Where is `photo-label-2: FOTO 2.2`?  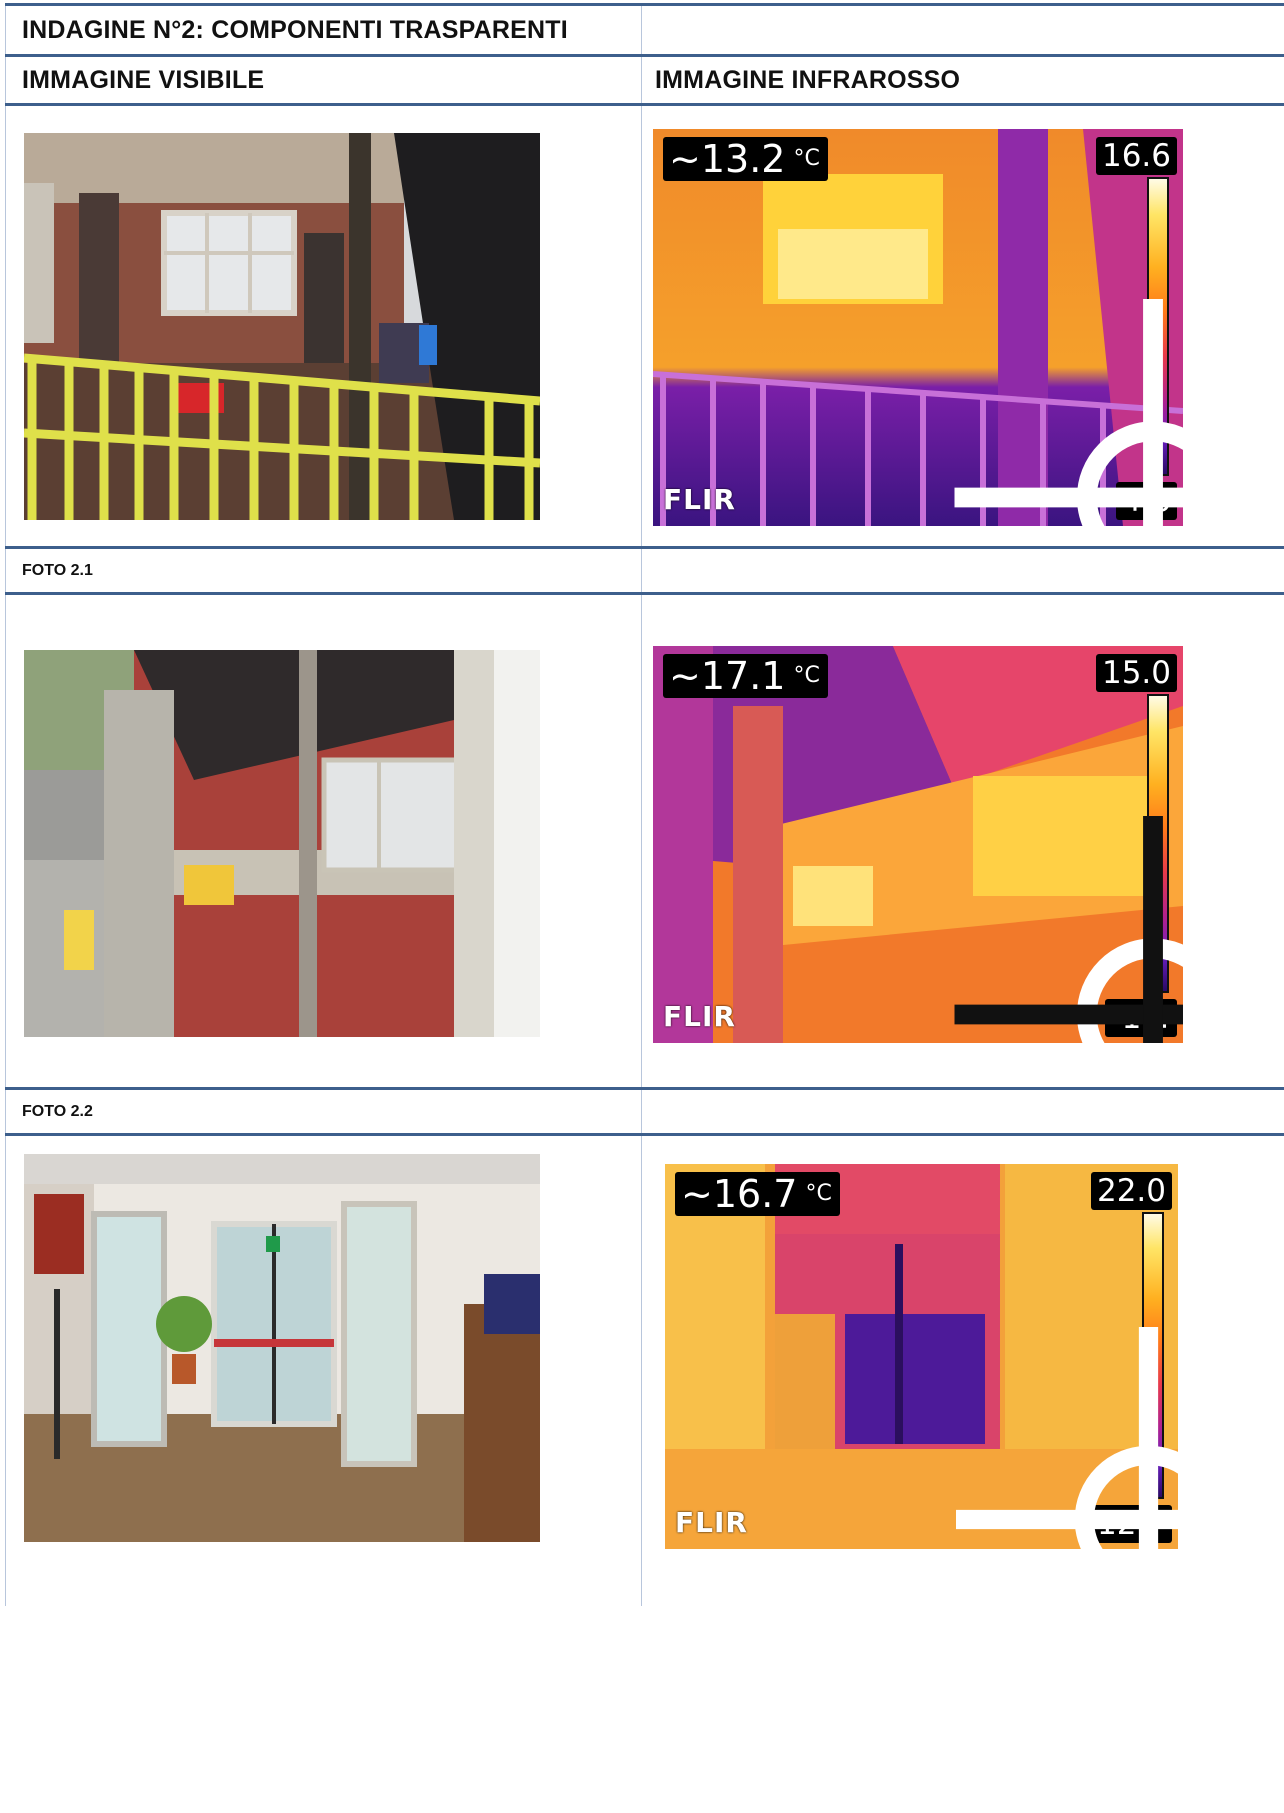
photo-label-2: FOTO 2.2 is located at coordinates (323, 1111).